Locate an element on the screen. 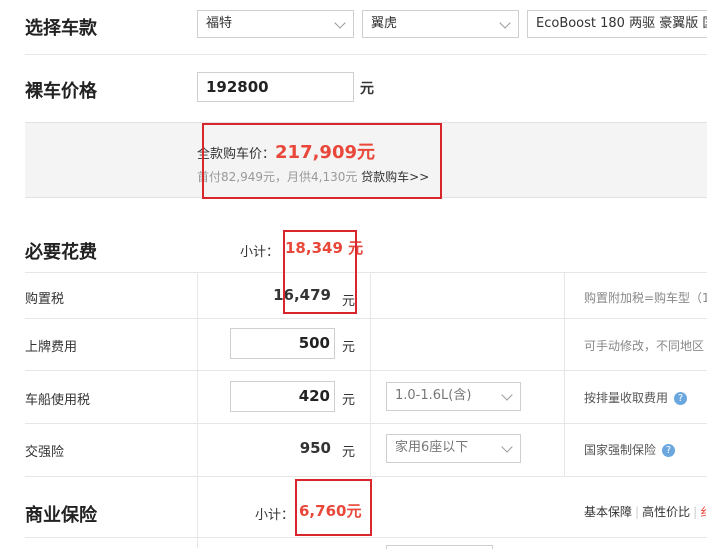 This screenshot has width=707, height=549. compulsory-insurance-value: 950 is located at coordinates (315, 448).